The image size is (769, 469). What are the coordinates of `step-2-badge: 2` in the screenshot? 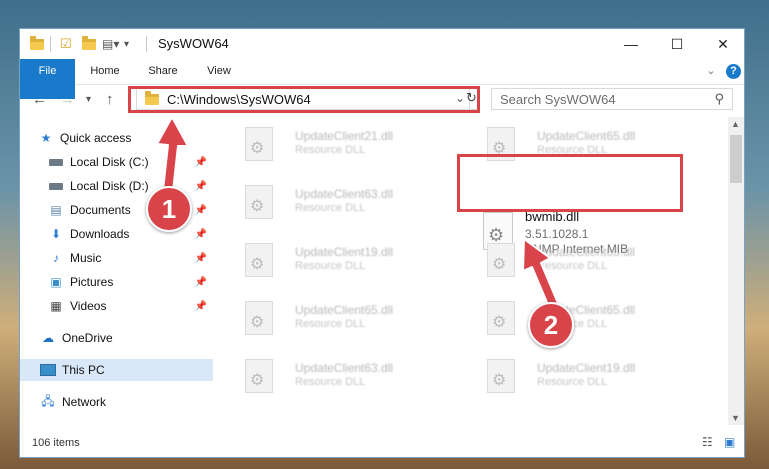 It's located at (551, 325).